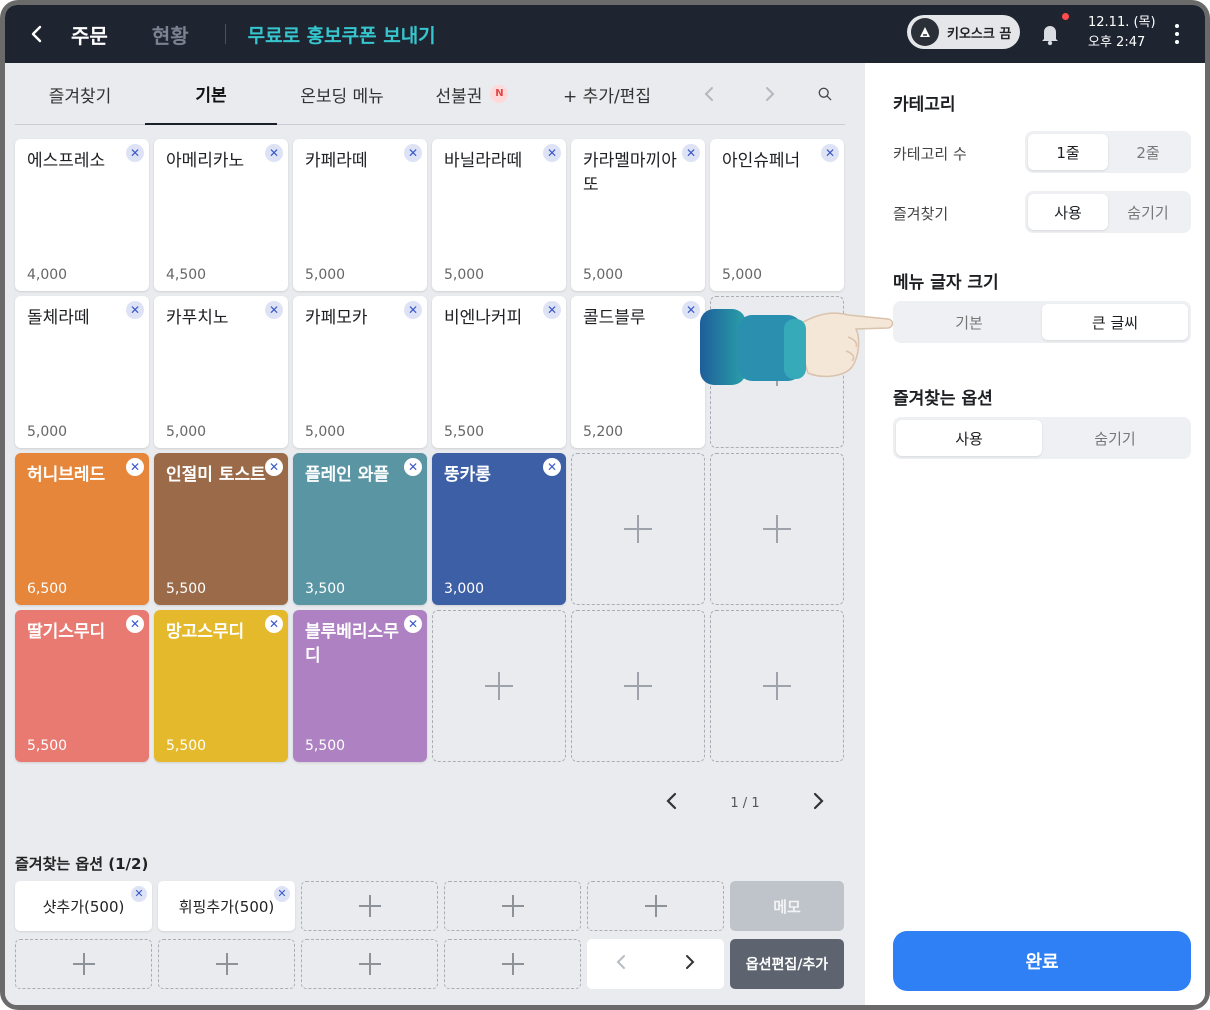  Describe the element at coordinates (170, 34) in the screenshot. I see `tab-status: 현황` at that location.